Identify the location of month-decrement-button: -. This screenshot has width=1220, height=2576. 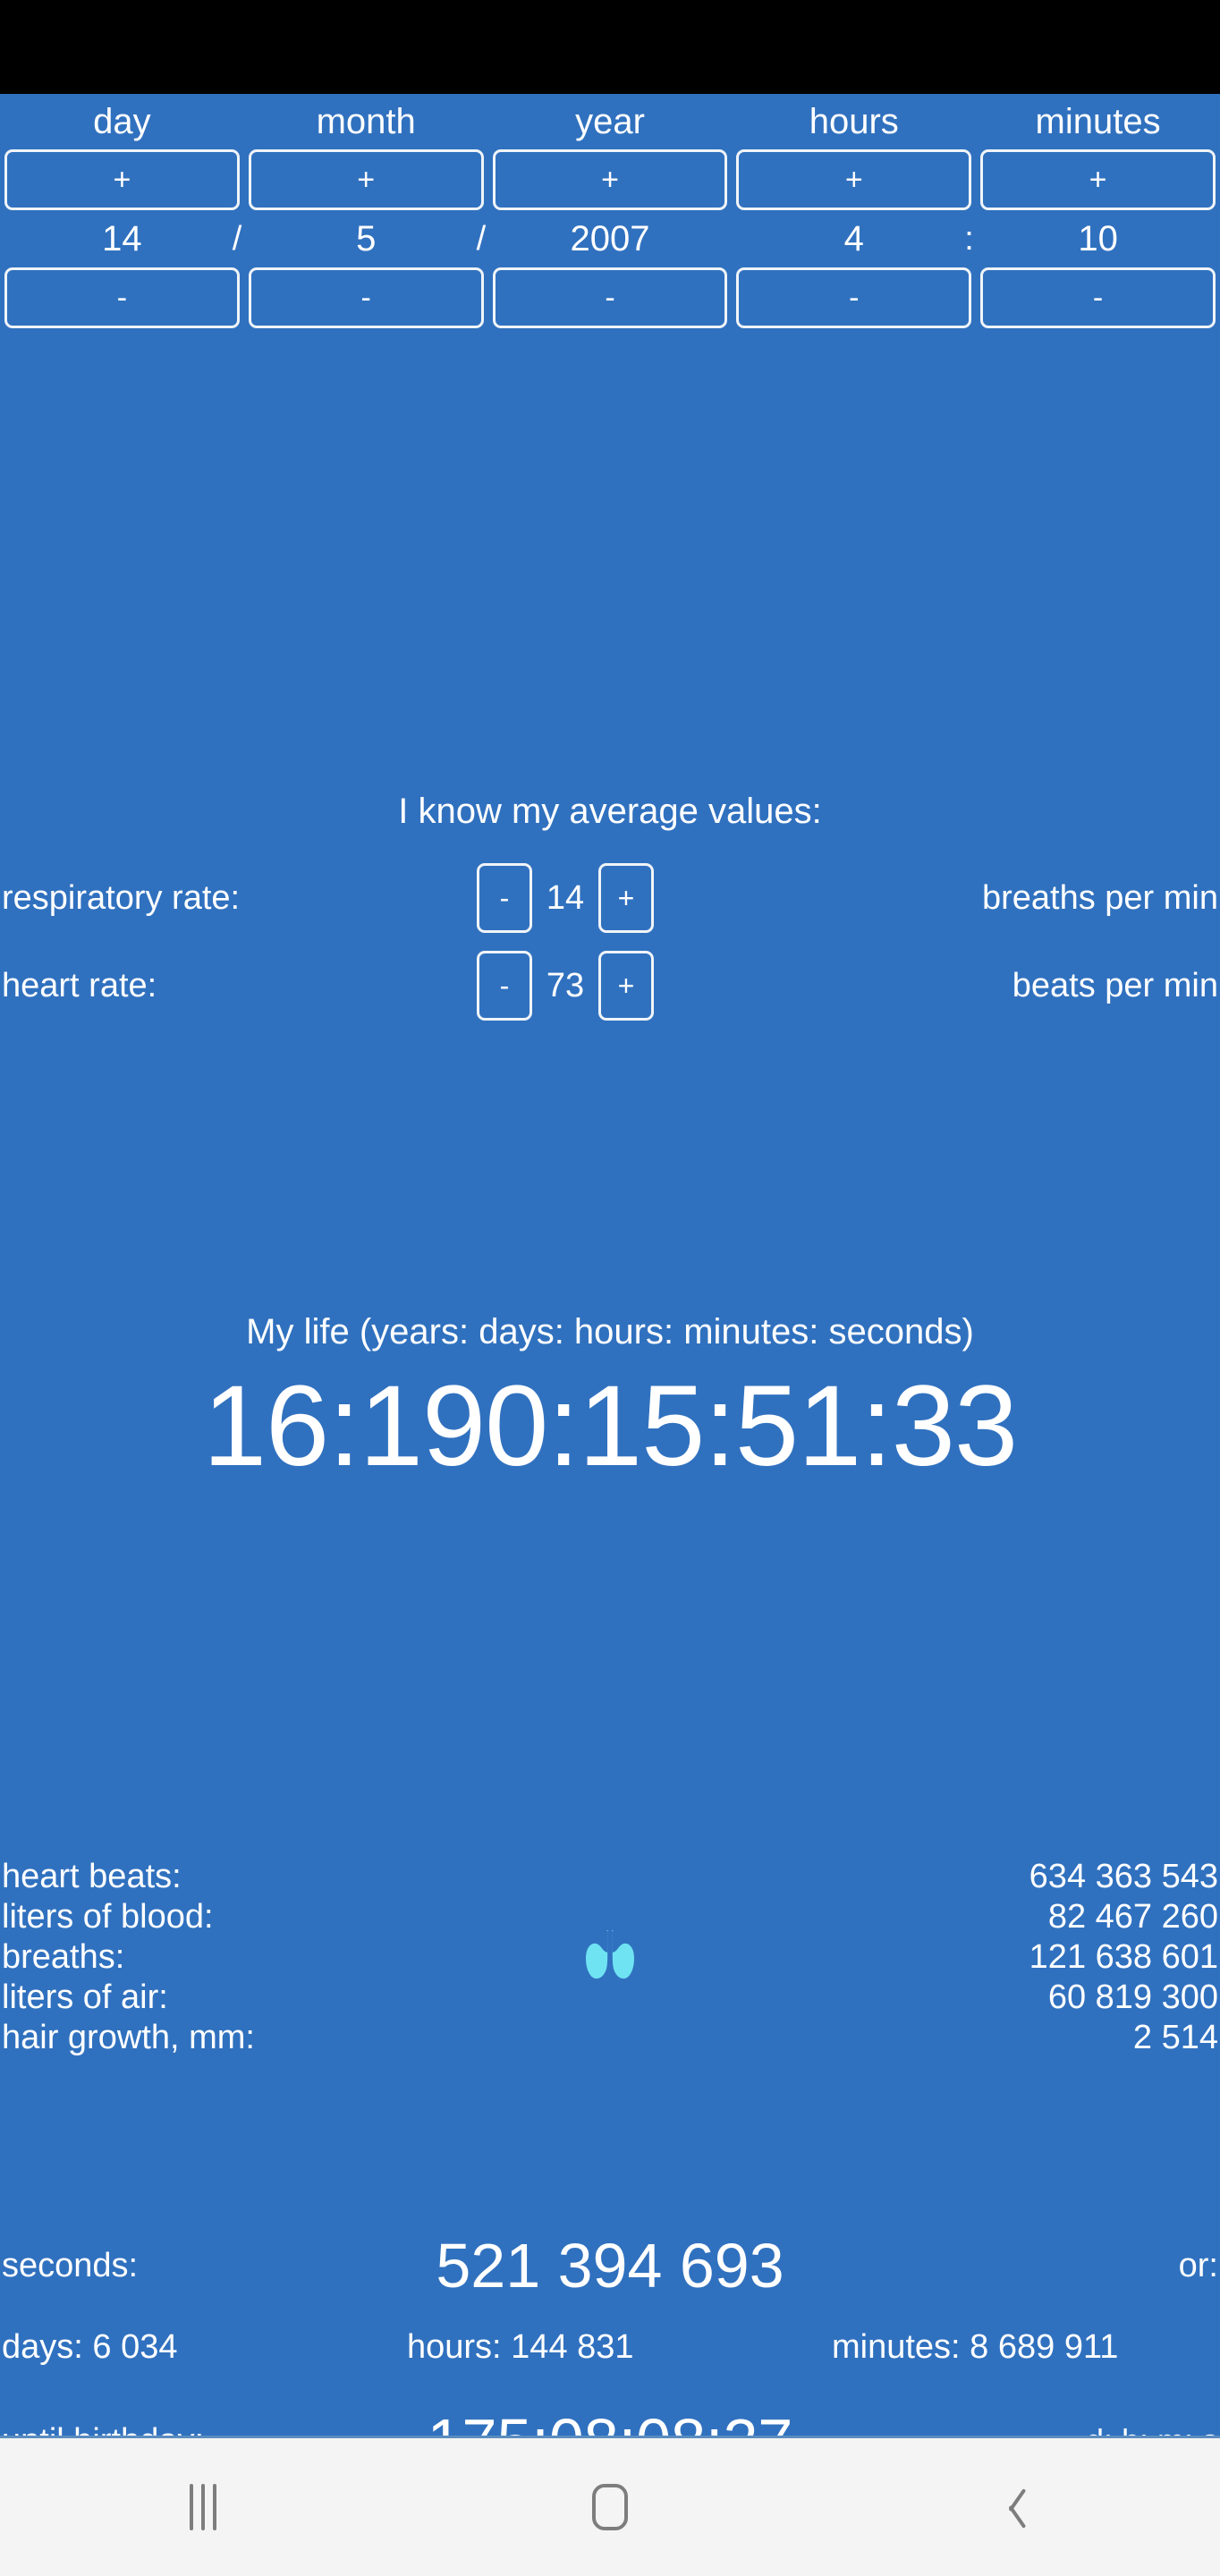
(366, 297).